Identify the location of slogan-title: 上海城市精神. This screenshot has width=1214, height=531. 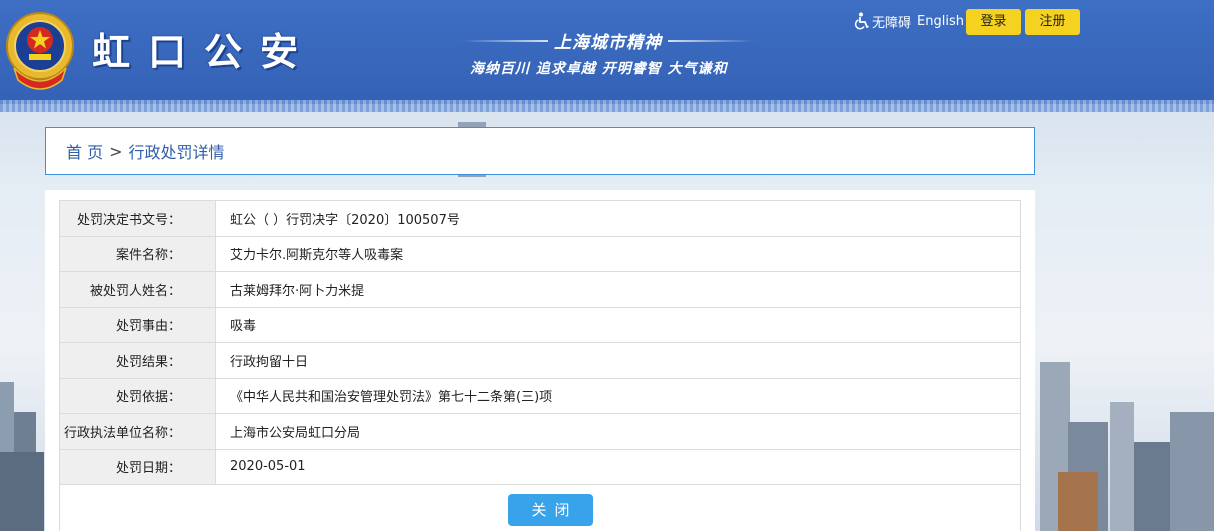
(608, 43).